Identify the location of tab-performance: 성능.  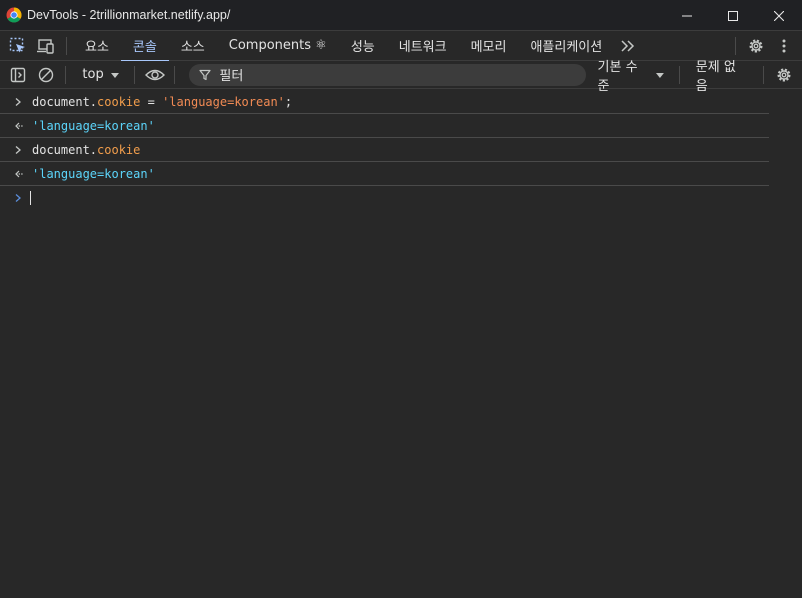
(363, 46).